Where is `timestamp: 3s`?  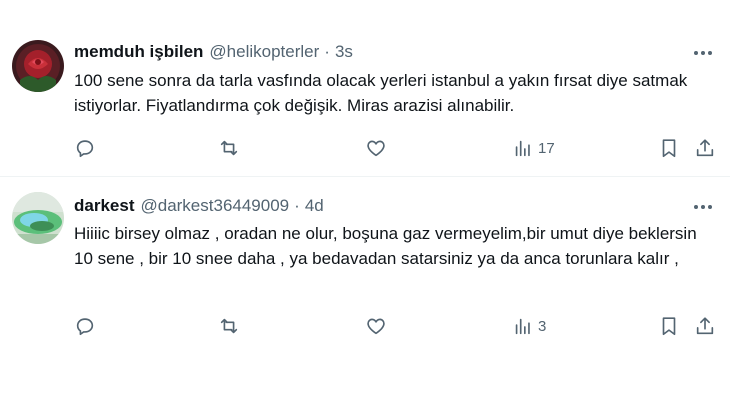
timestamp: 3s is located at coordinates (344, 52).